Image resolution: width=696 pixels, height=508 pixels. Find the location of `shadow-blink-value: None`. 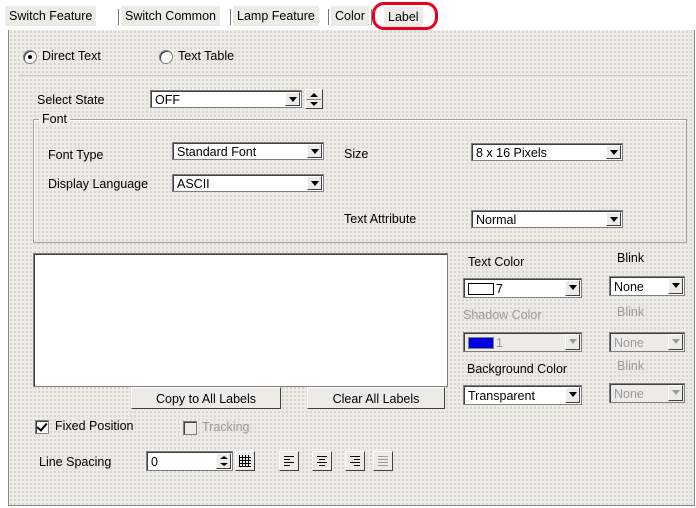

shadow-blink-value: None is located at coordinates (629, 343).